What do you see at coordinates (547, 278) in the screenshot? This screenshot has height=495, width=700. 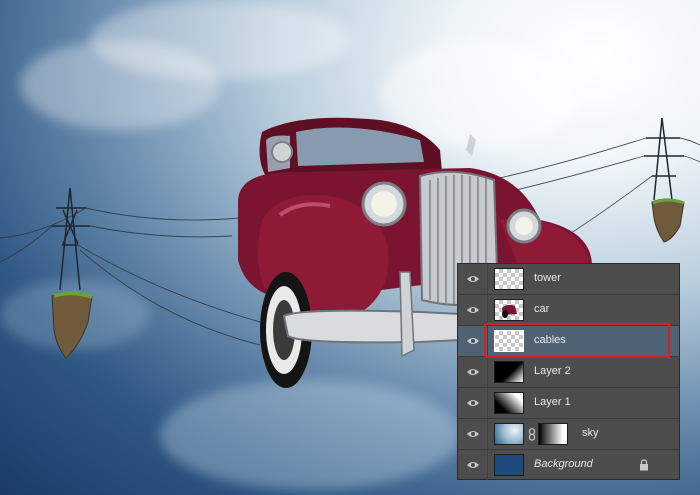 I see `layer-name: tower` at bounding box center [547, 278].